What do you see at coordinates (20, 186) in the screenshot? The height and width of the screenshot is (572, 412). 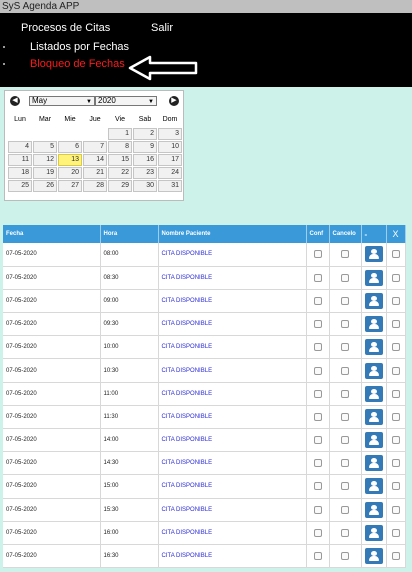 I see `calendar-day: 25` at bounding box center [20, 186].